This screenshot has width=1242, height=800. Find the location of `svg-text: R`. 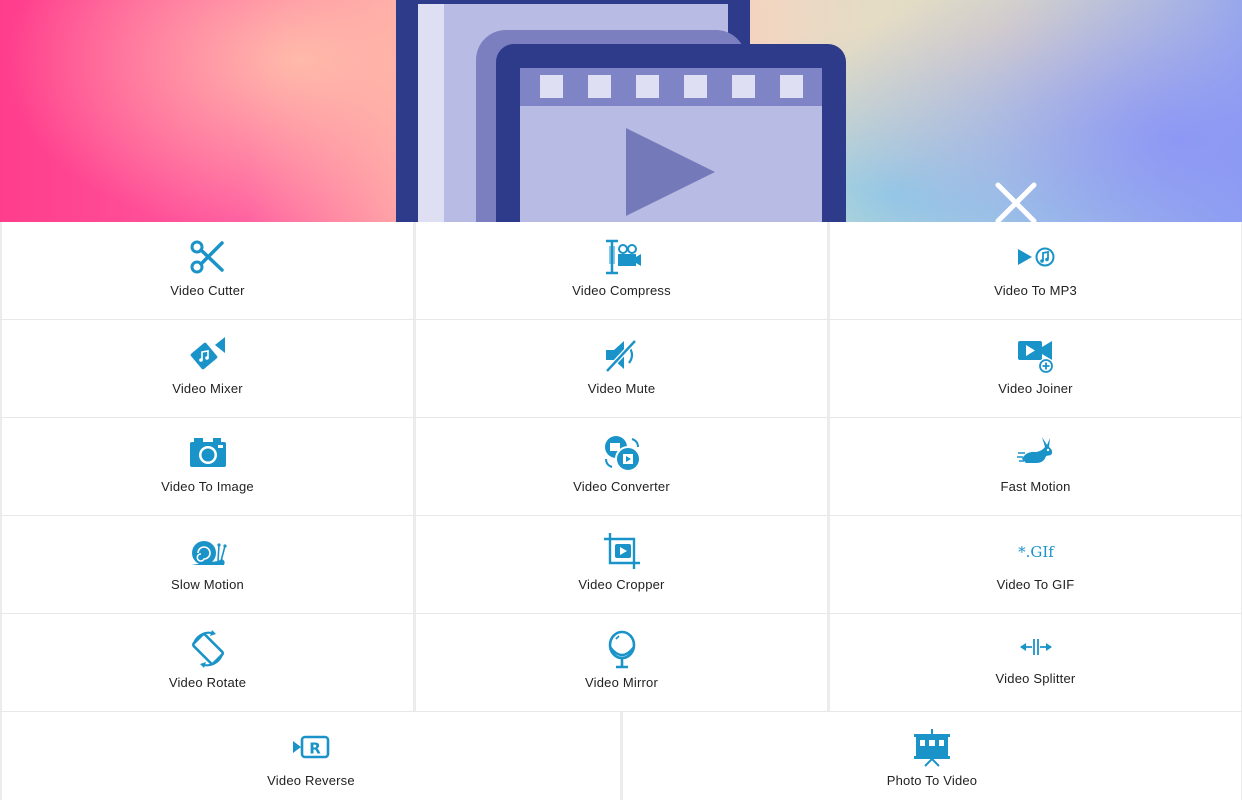

svg-text: R is located at coordinates (315, 749).